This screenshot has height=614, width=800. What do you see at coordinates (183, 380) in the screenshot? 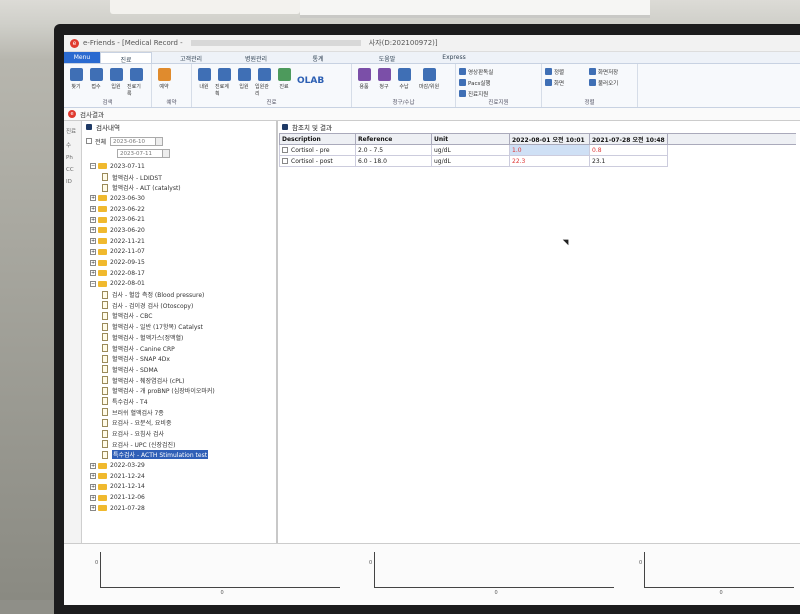
I see `tree-test-item: 혈액검사 - 췌장염검사 (cPL)` at bounding box center [183, 380].